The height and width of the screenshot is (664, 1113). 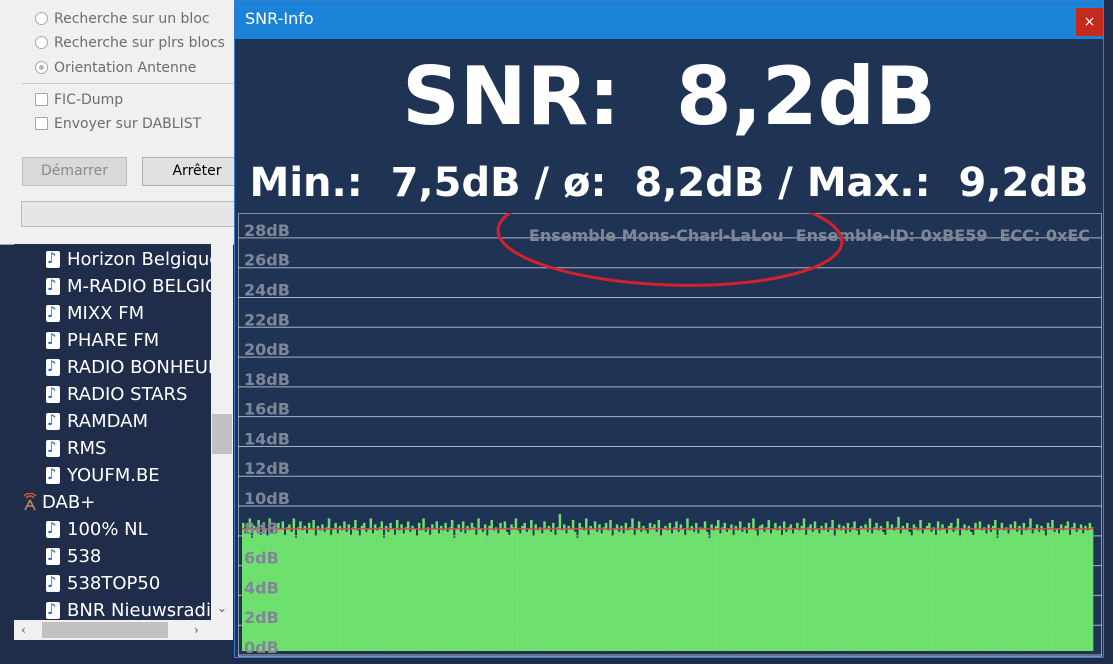 I want to click on station-item: M-RADIO BELGIQUE, so click(x=139, y=286).